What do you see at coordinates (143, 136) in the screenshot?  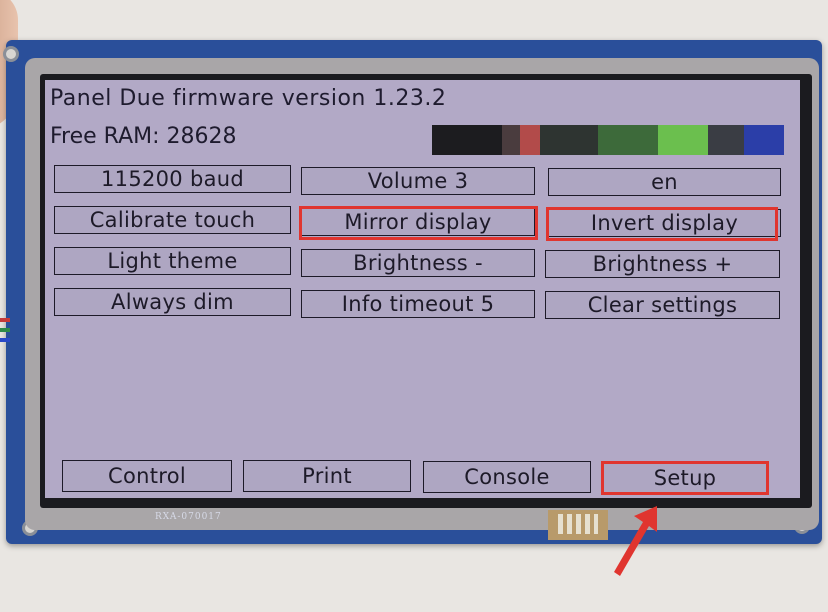 I see `free-ram-text: Free RAM: 28628` at bounding box center [143, 136].